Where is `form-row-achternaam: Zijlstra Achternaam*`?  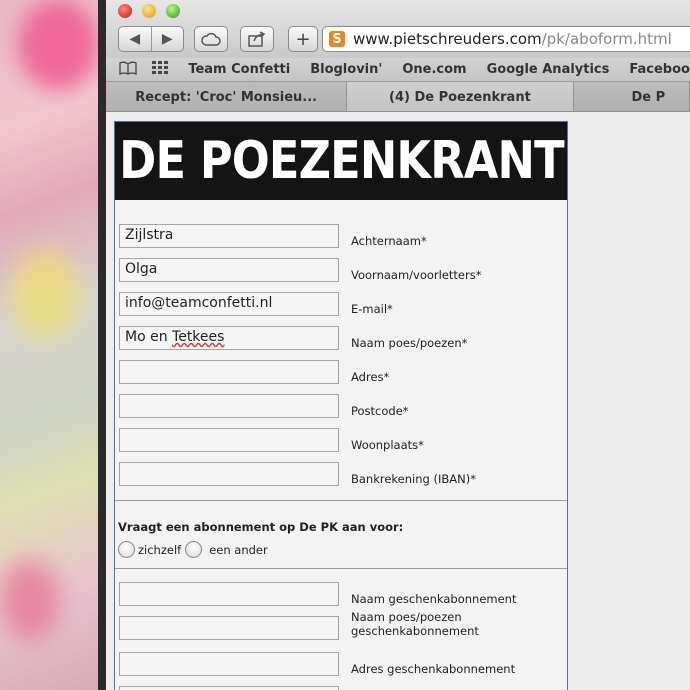
form-row-achternaam: Zijlstra Achternaam* is located at coordinates (341, 236).